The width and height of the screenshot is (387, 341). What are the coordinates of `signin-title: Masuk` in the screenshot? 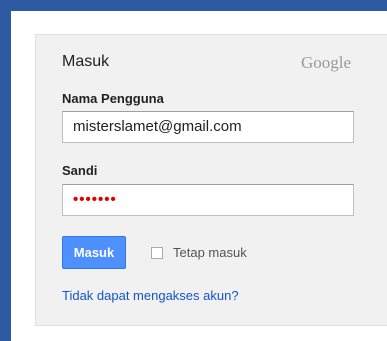 It's located at (86, 61).